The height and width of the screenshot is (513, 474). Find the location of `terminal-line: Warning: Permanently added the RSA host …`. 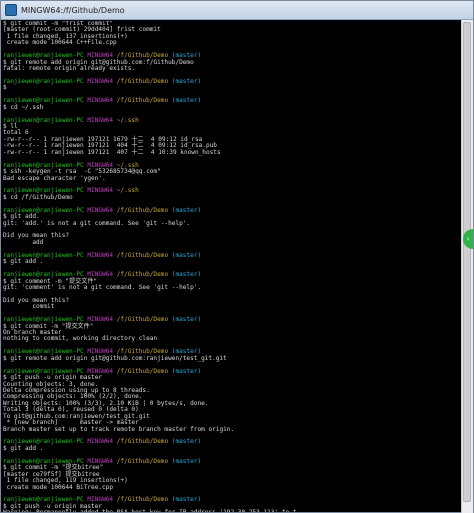

terminal-line: Warning: Permanently added the RSA host … is located at coordinates (232, 511).